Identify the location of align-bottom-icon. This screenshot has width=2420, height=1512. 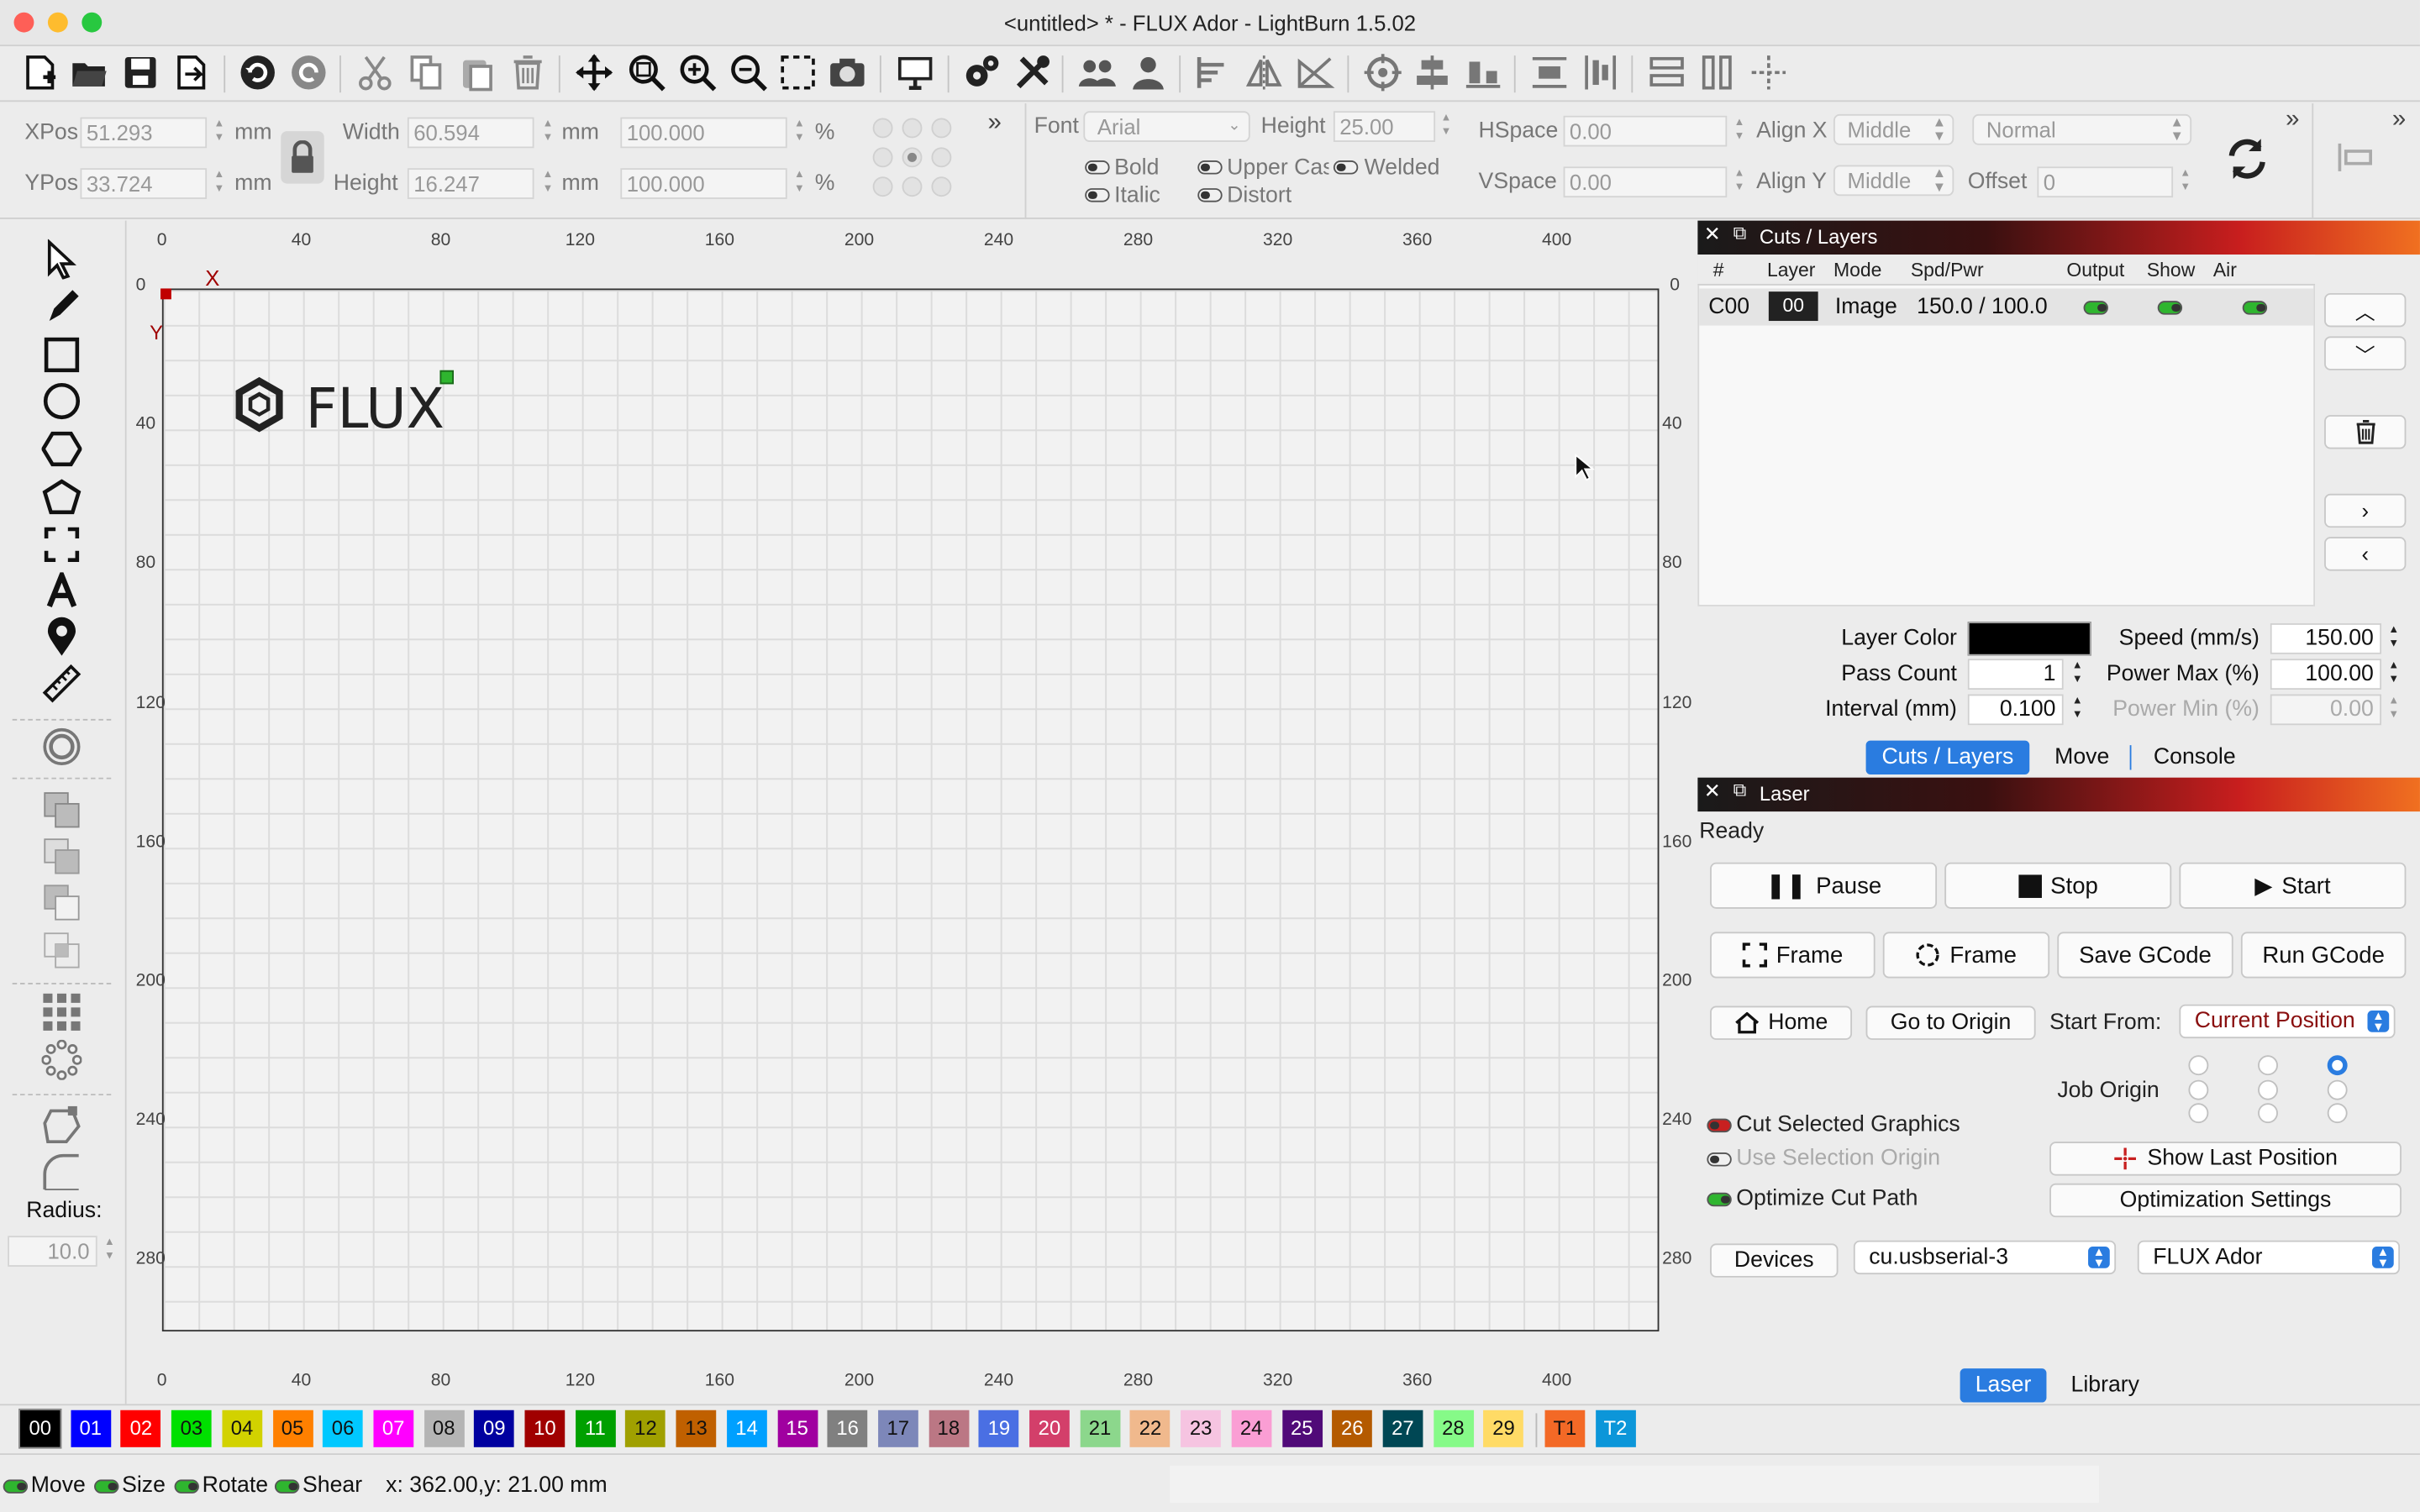
(1482, 72).